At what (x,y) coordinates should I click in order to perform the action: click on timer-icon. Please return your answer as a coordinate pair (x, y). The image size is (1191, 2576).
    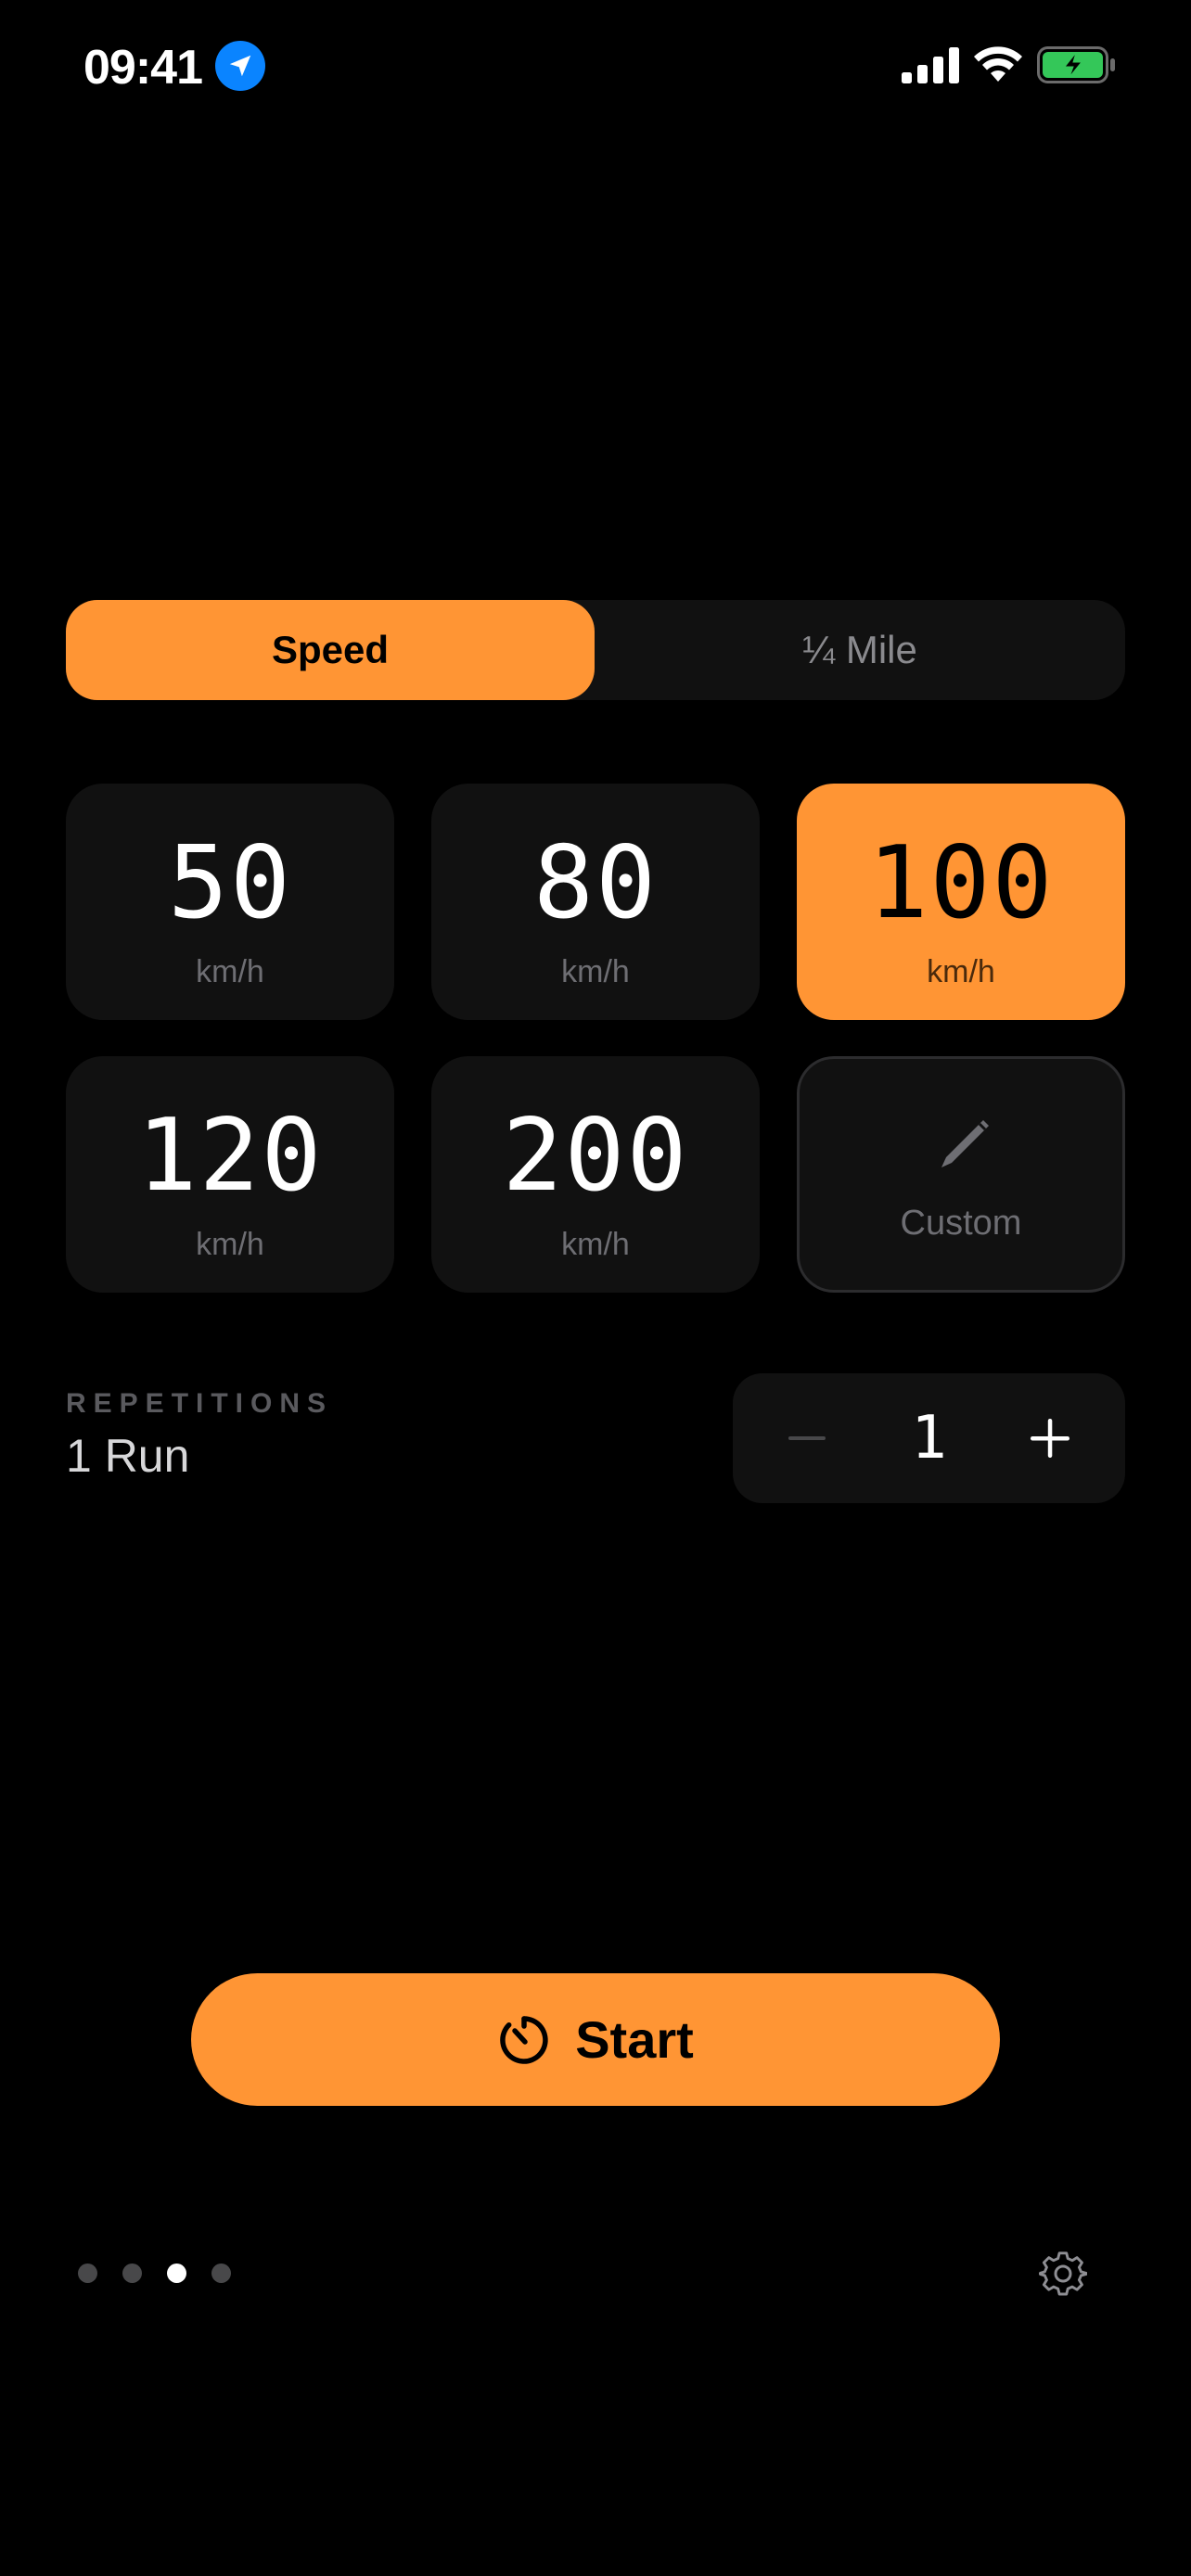
    Looking at the image, I should click on (524, 2039).